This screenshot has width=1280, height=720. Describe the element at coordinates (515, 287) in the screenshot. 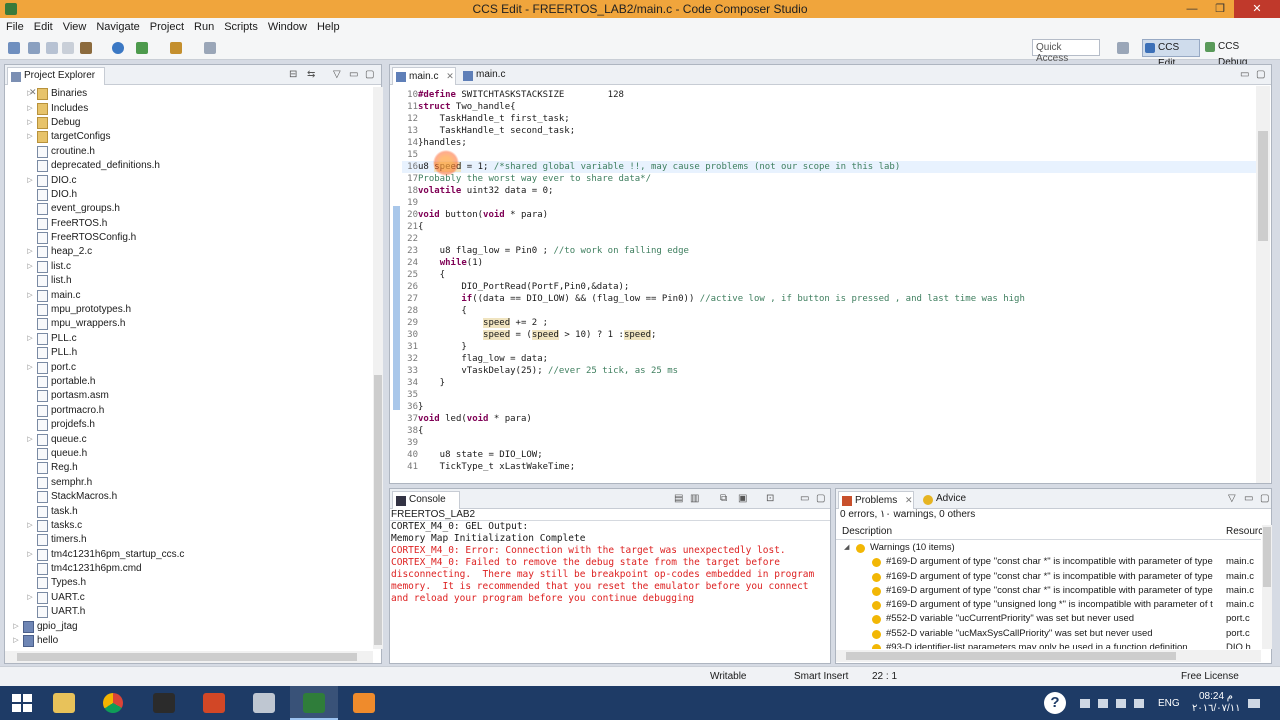

I see `code-line: 26 DIO_PortRead(PortF,Pin0,&data);` at that location.